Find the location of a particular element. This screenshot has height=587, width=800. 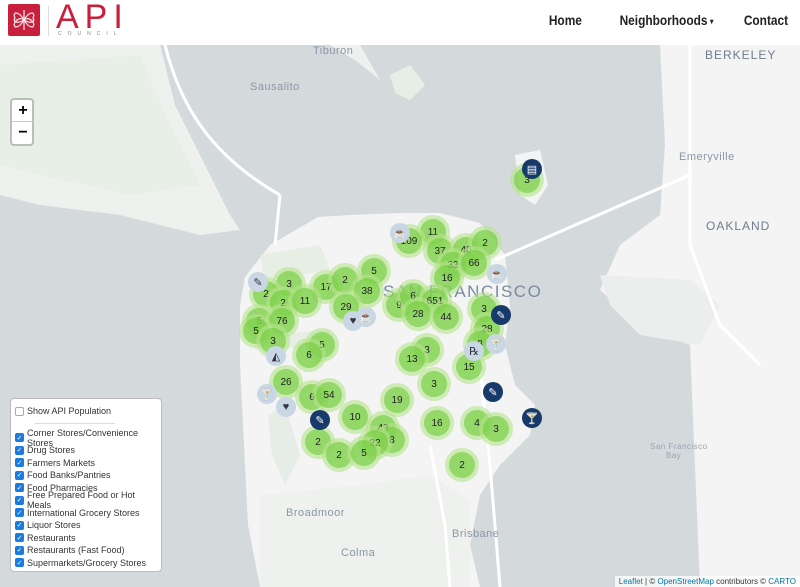

logo-text: API is located at coordinates (92, 18).